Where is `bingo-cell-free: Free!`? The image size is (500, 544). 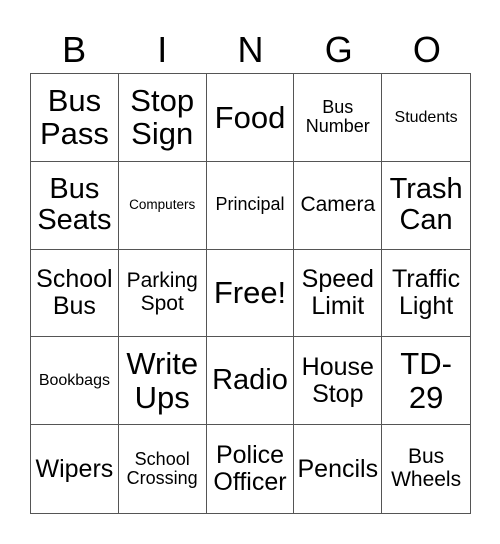
bingo-cell-free: Free! is located at coordinates (250, 293).